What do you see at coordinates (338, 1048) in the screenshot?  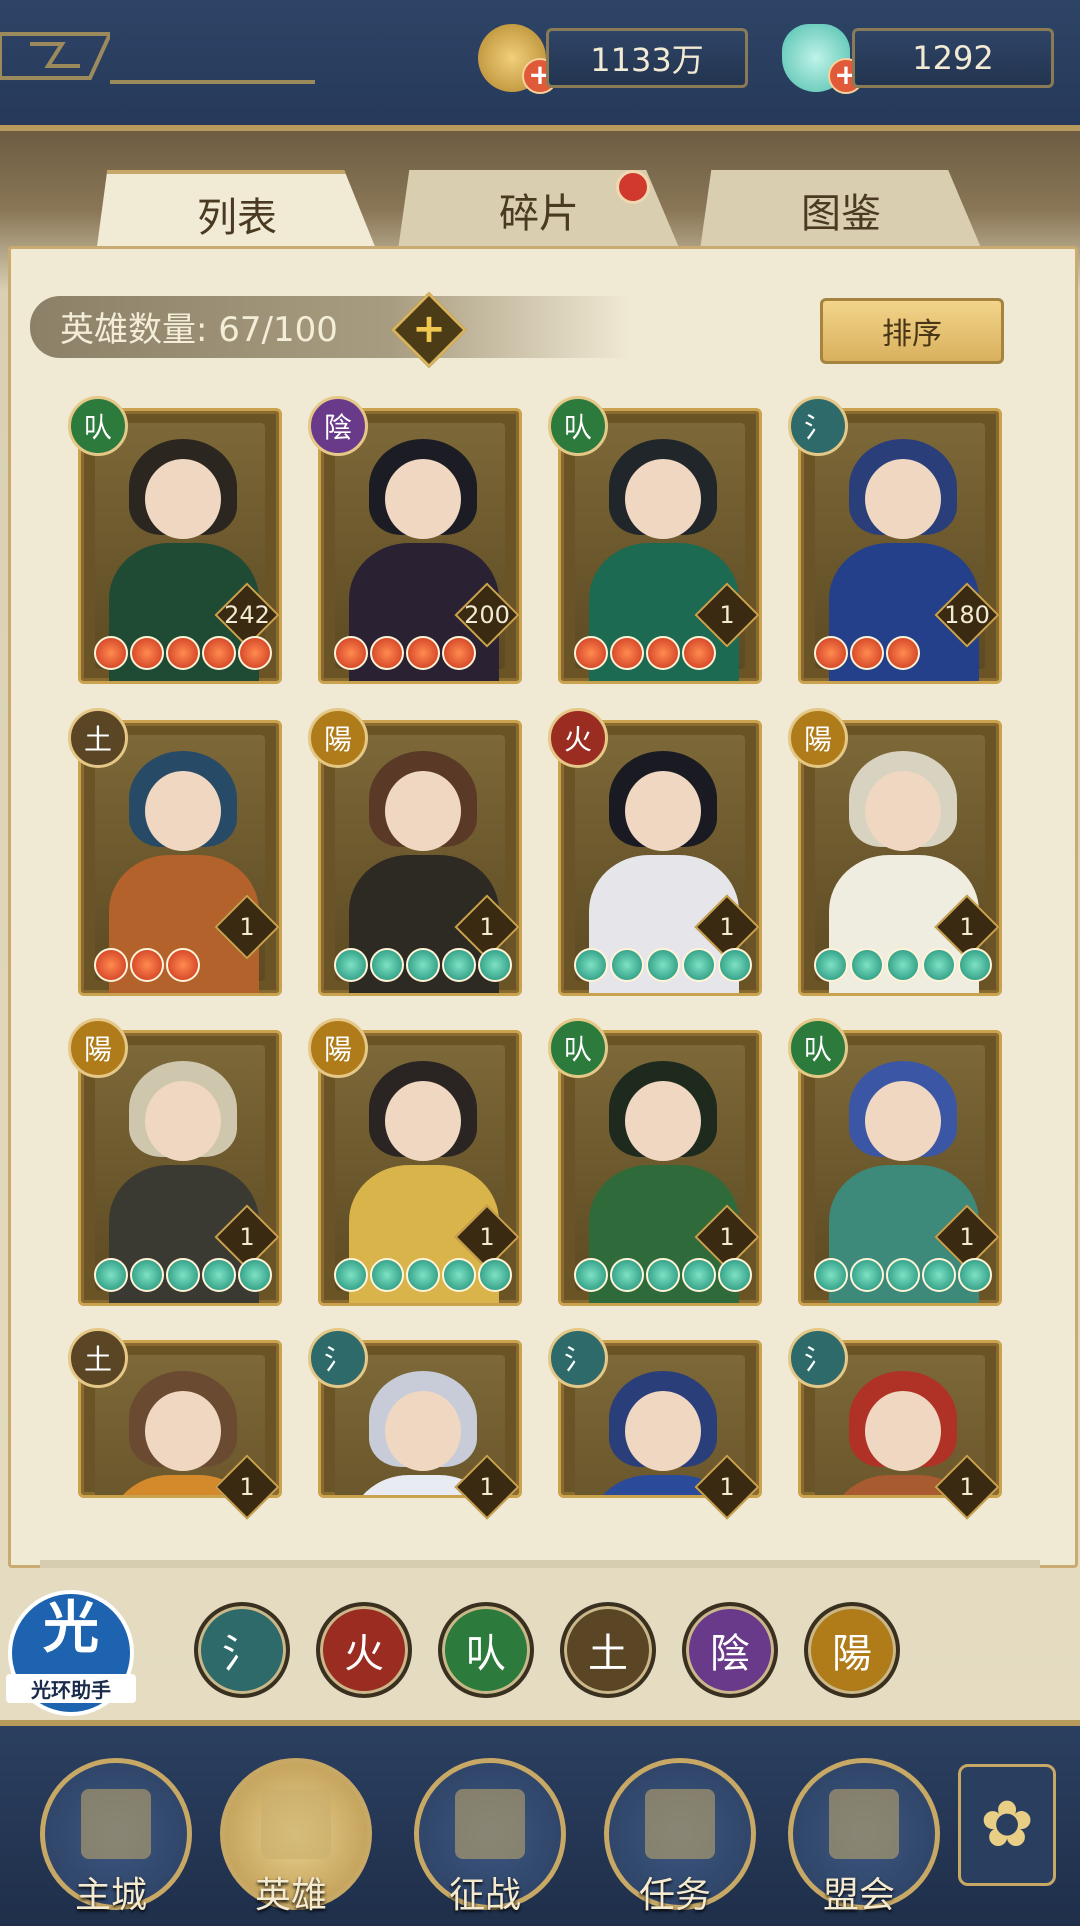 I see `element-badge-icon: 陽` at bounding box center [338, 1048].